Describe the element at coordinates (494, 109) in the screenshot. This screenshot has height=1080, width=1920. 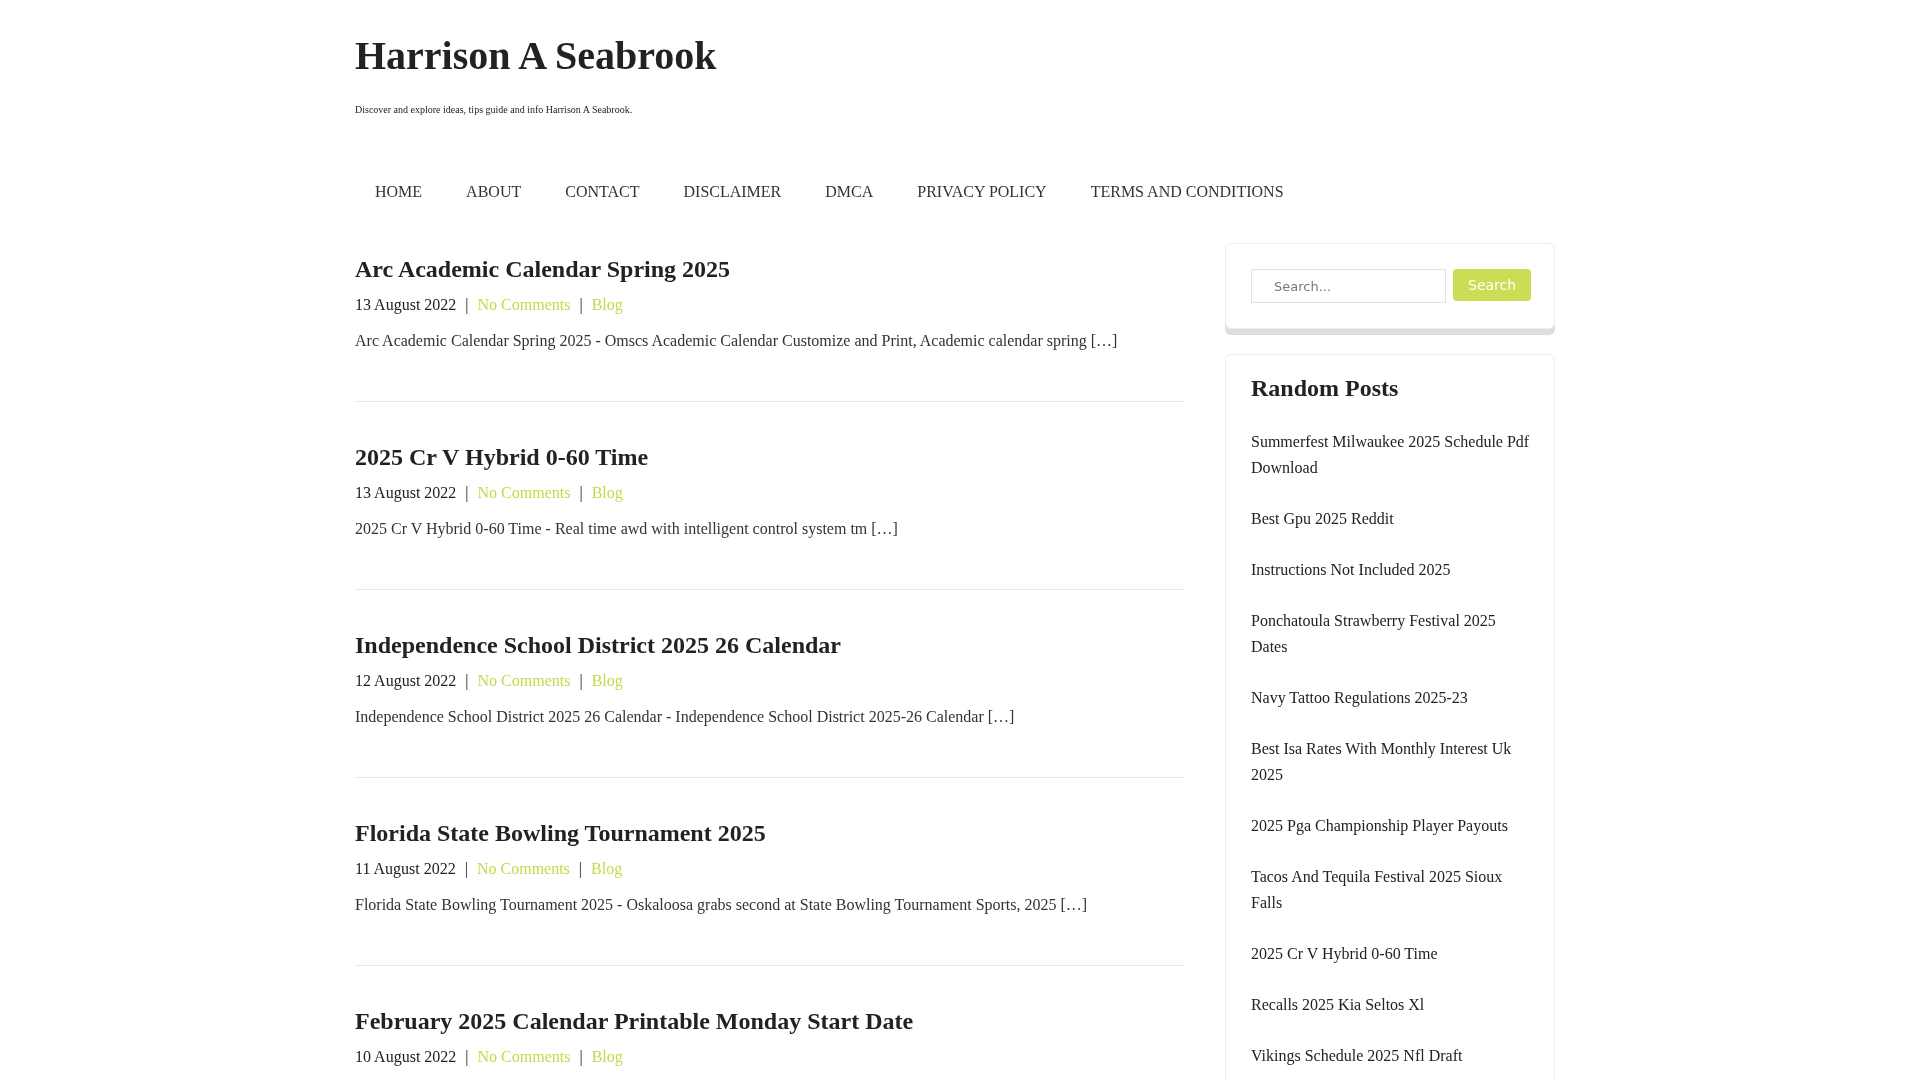
I see `site-tagline: Discover and explore ideas, tips guide and info Harrison A Seabrook.` at that location.